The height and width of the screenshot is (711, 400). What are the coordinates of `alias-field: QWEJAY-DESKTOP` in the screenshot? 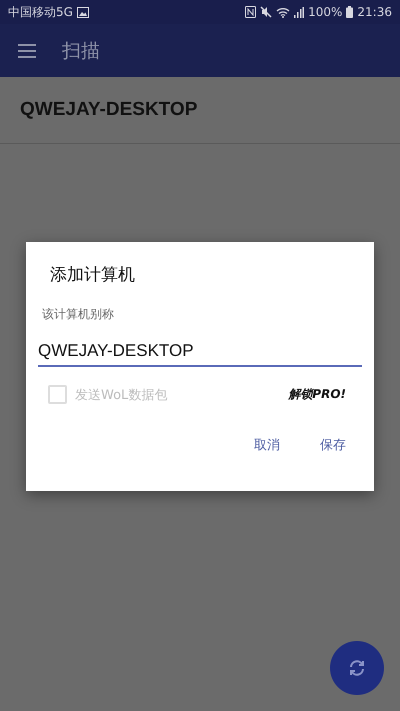 It's located at (200, 352).